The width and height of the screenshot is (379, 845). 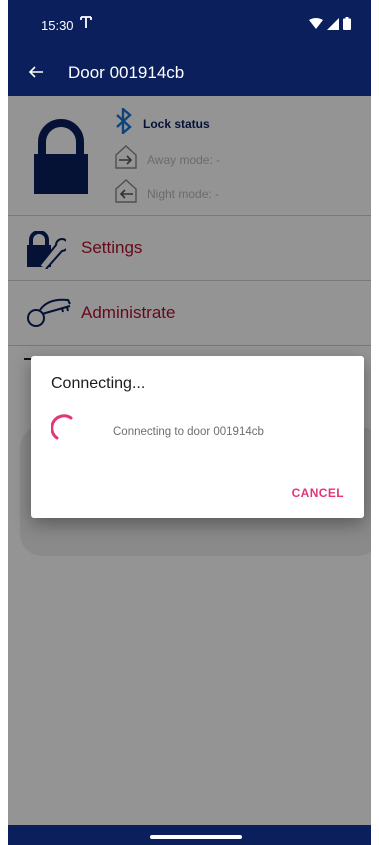 What do you see at coordinates (57, 25) in the screenshot?
I see `status-time: 15:30` at bounding box center [57, 25].